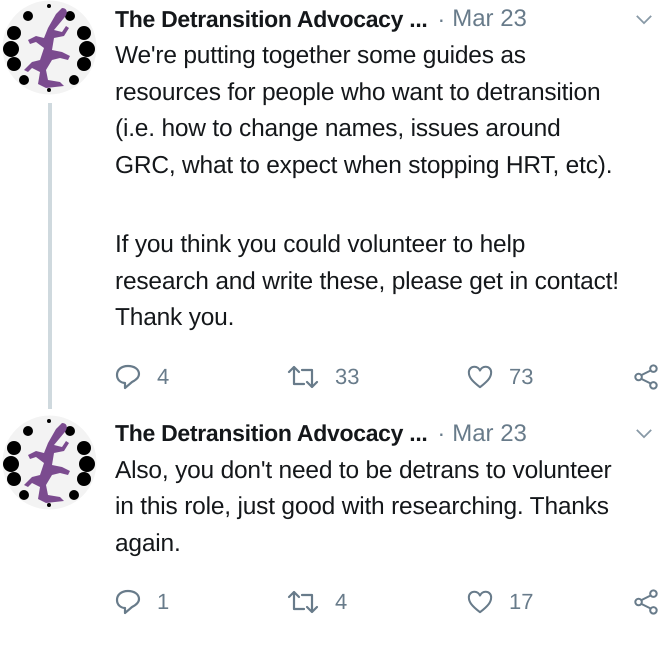 The height and width of the screenshot is (667, 665). I want to click on tweet-text: If you think you could volunteer to help research and write these, please get in contact! Thank you., so click(367, 281).